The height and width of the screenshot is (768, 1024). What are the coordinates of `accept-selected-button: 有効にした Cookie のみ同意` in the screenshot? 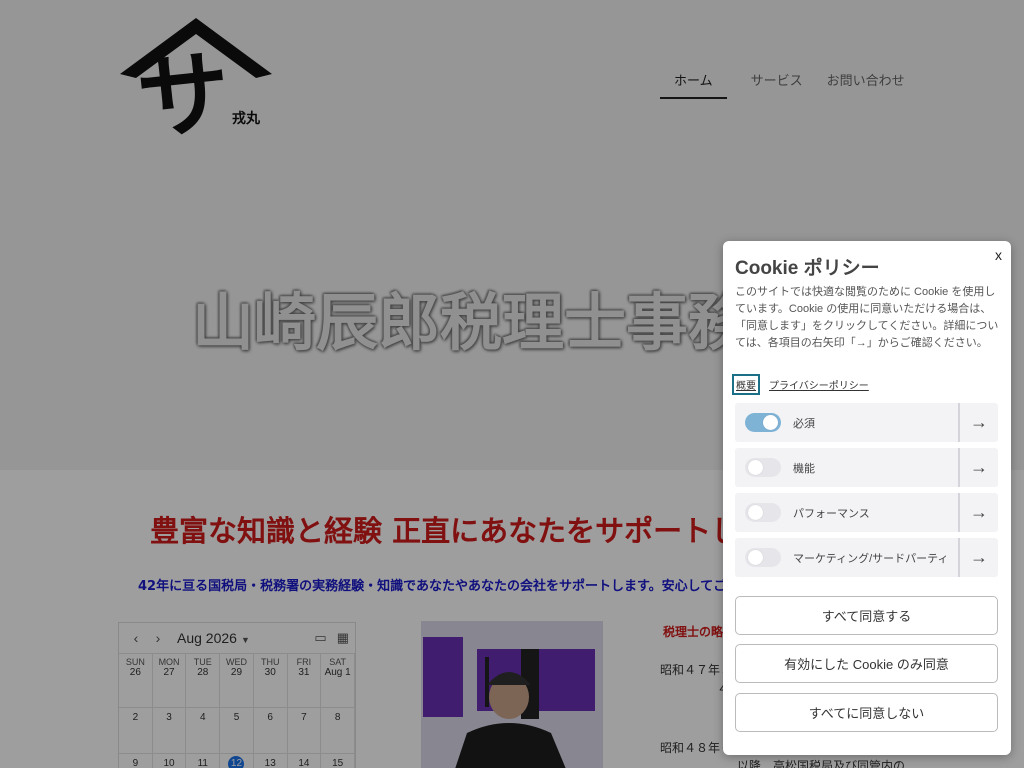 It's located at (866, 663).